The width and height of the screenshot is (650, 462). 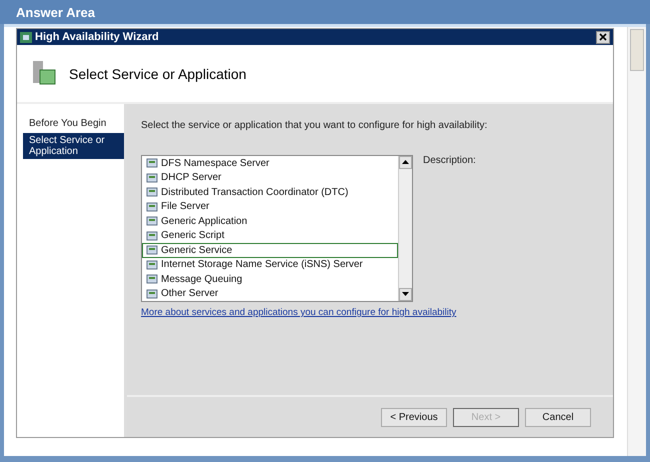 I want to click on service-item: Generic Service, so click(x=270, y=250).